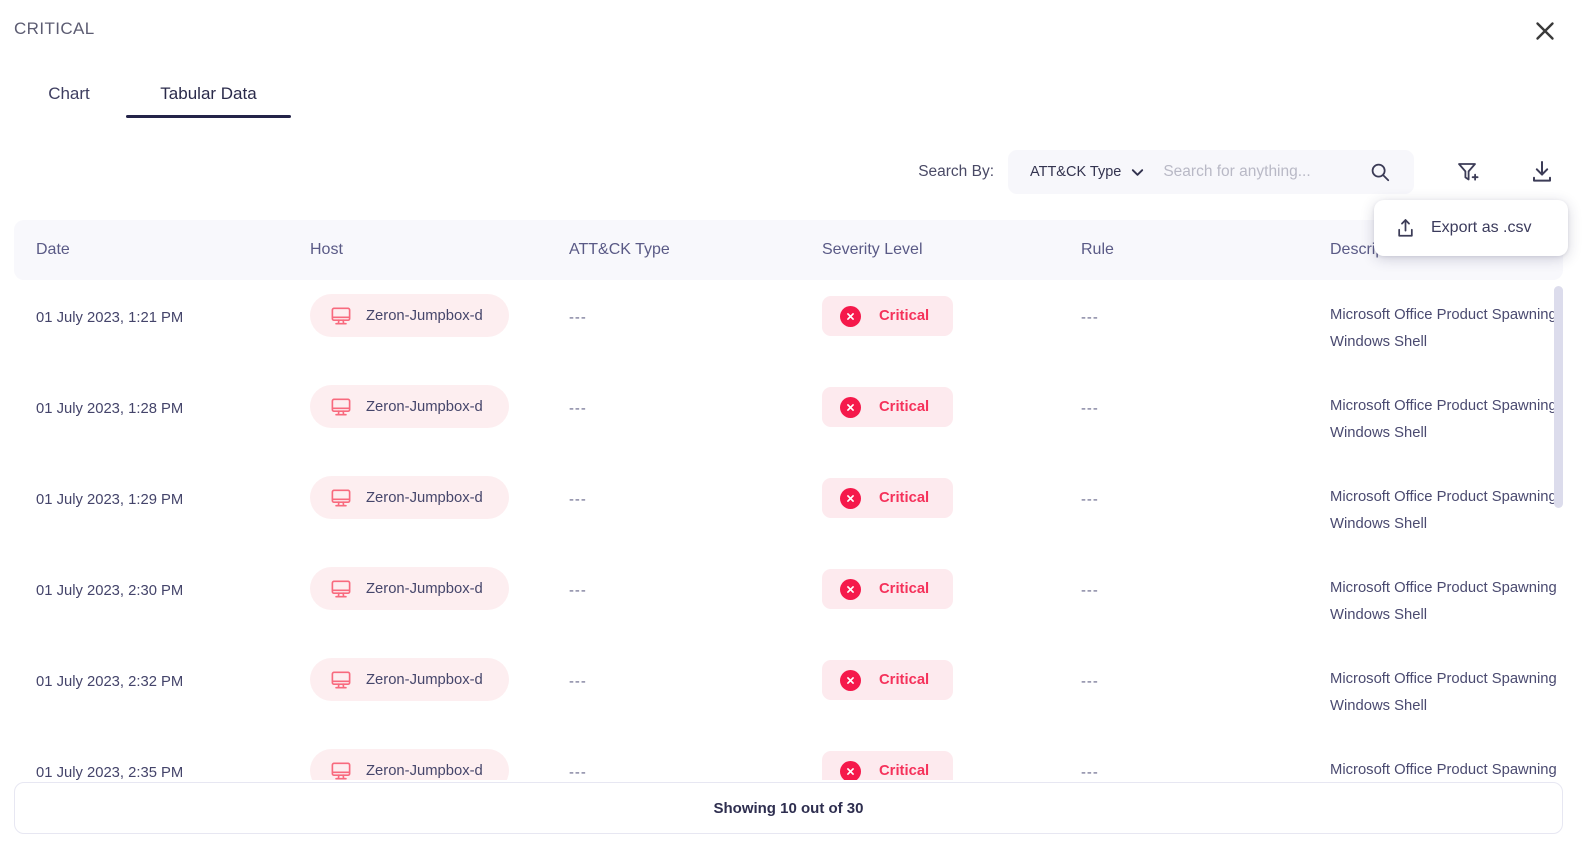 Image resolution: width=1590 pixels, height=842 pixels. I want to click on column-header-rule: Rule, so click(1183, 250).